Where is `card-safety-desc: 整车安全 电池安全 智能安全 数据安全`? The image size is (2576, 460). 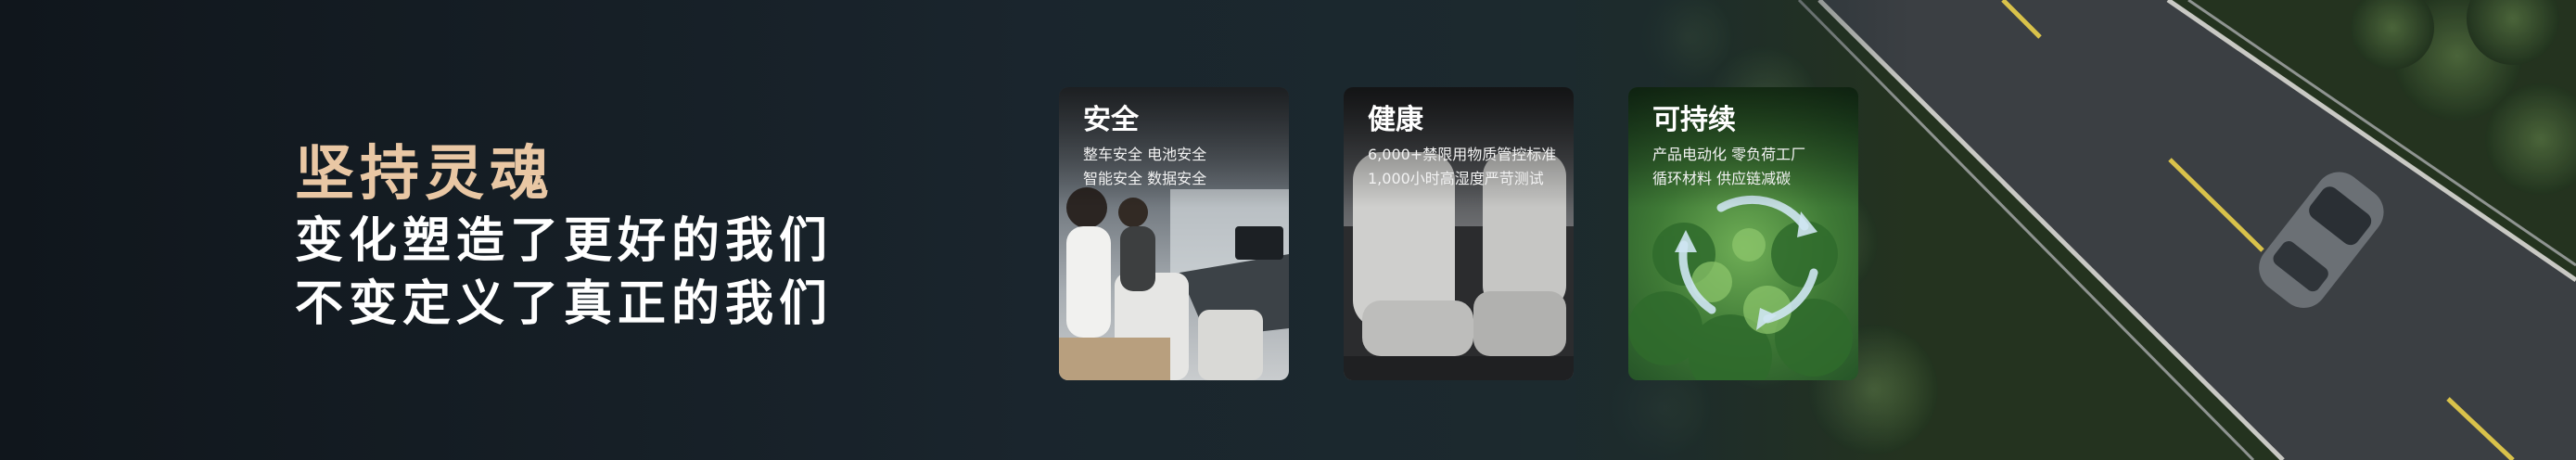
card-safety-desc: 整车安全 电池安全 智能安全 数据安全 is located at coordinates (1144, 167).